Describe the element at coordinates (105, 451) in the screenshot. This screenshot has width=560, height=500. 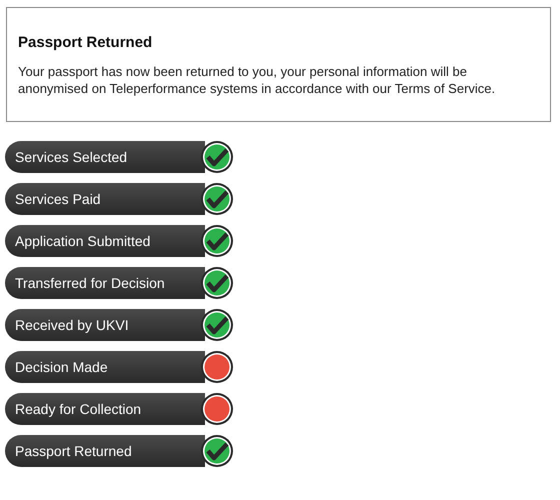
I see `step-label: Passport Returned` at that location.